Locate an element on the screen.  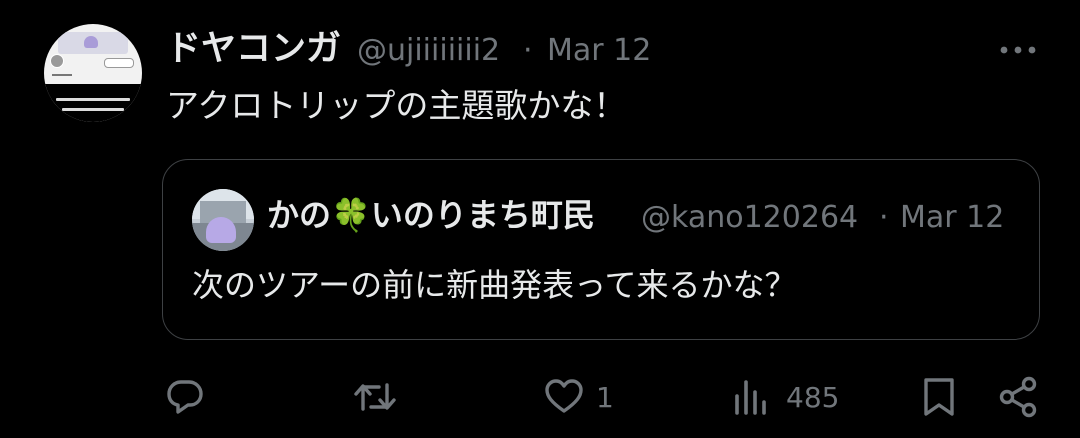
reply-icon is located at coordinates (185, 397).